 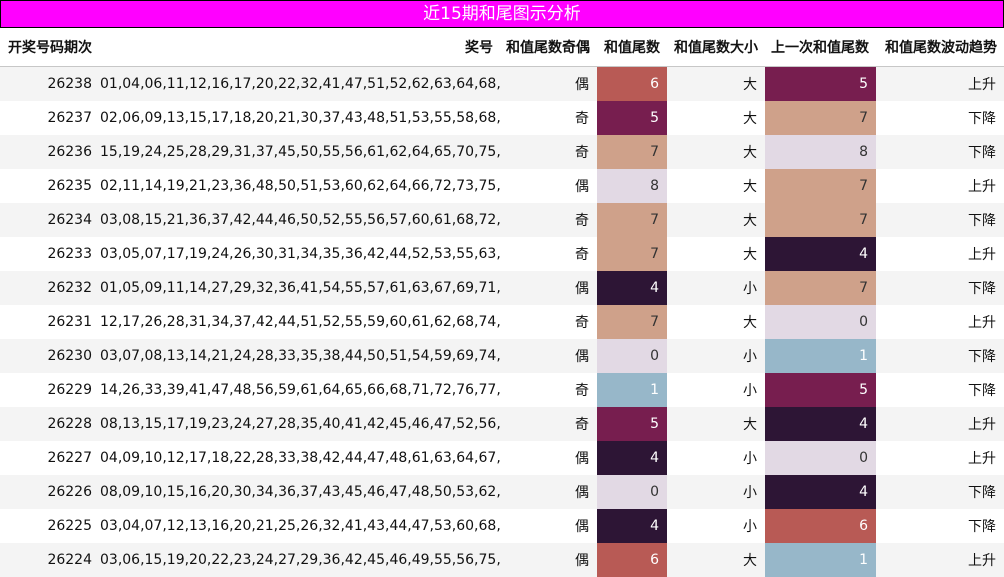 What do you see at coordinates (50, 390) in the screenshot?
I see `cell-period: 26229` at bounding box center [50, 390].